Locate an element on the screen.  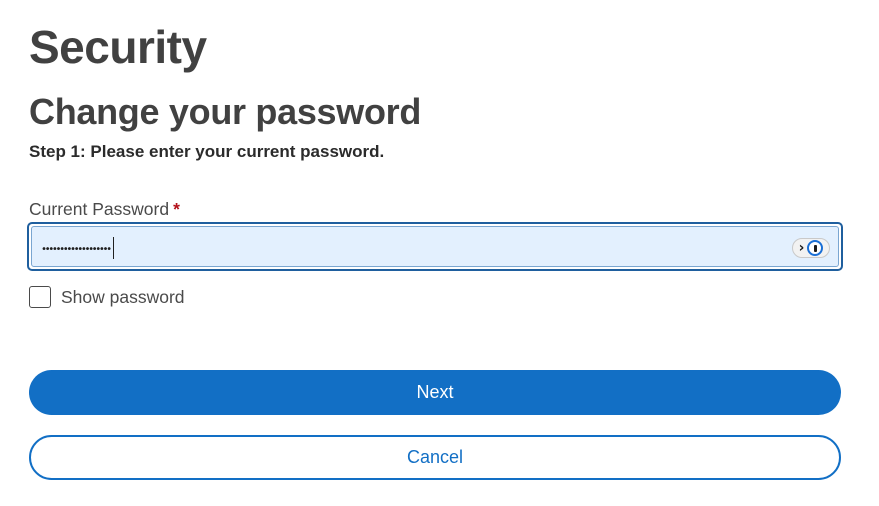
required-marker: * is located at coordinates (176, 209).